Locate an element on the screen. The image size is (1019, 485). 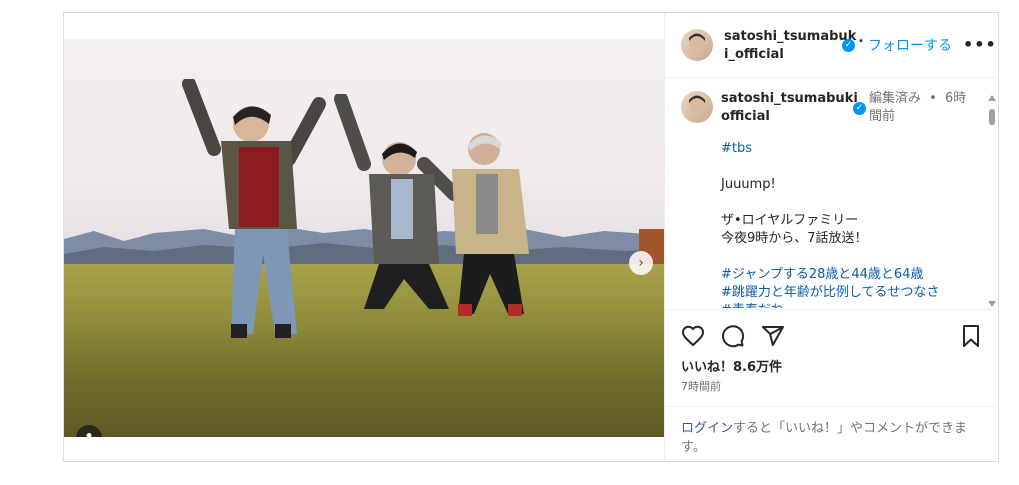
caption-username-line2: official is located at coordinates (791, 117).